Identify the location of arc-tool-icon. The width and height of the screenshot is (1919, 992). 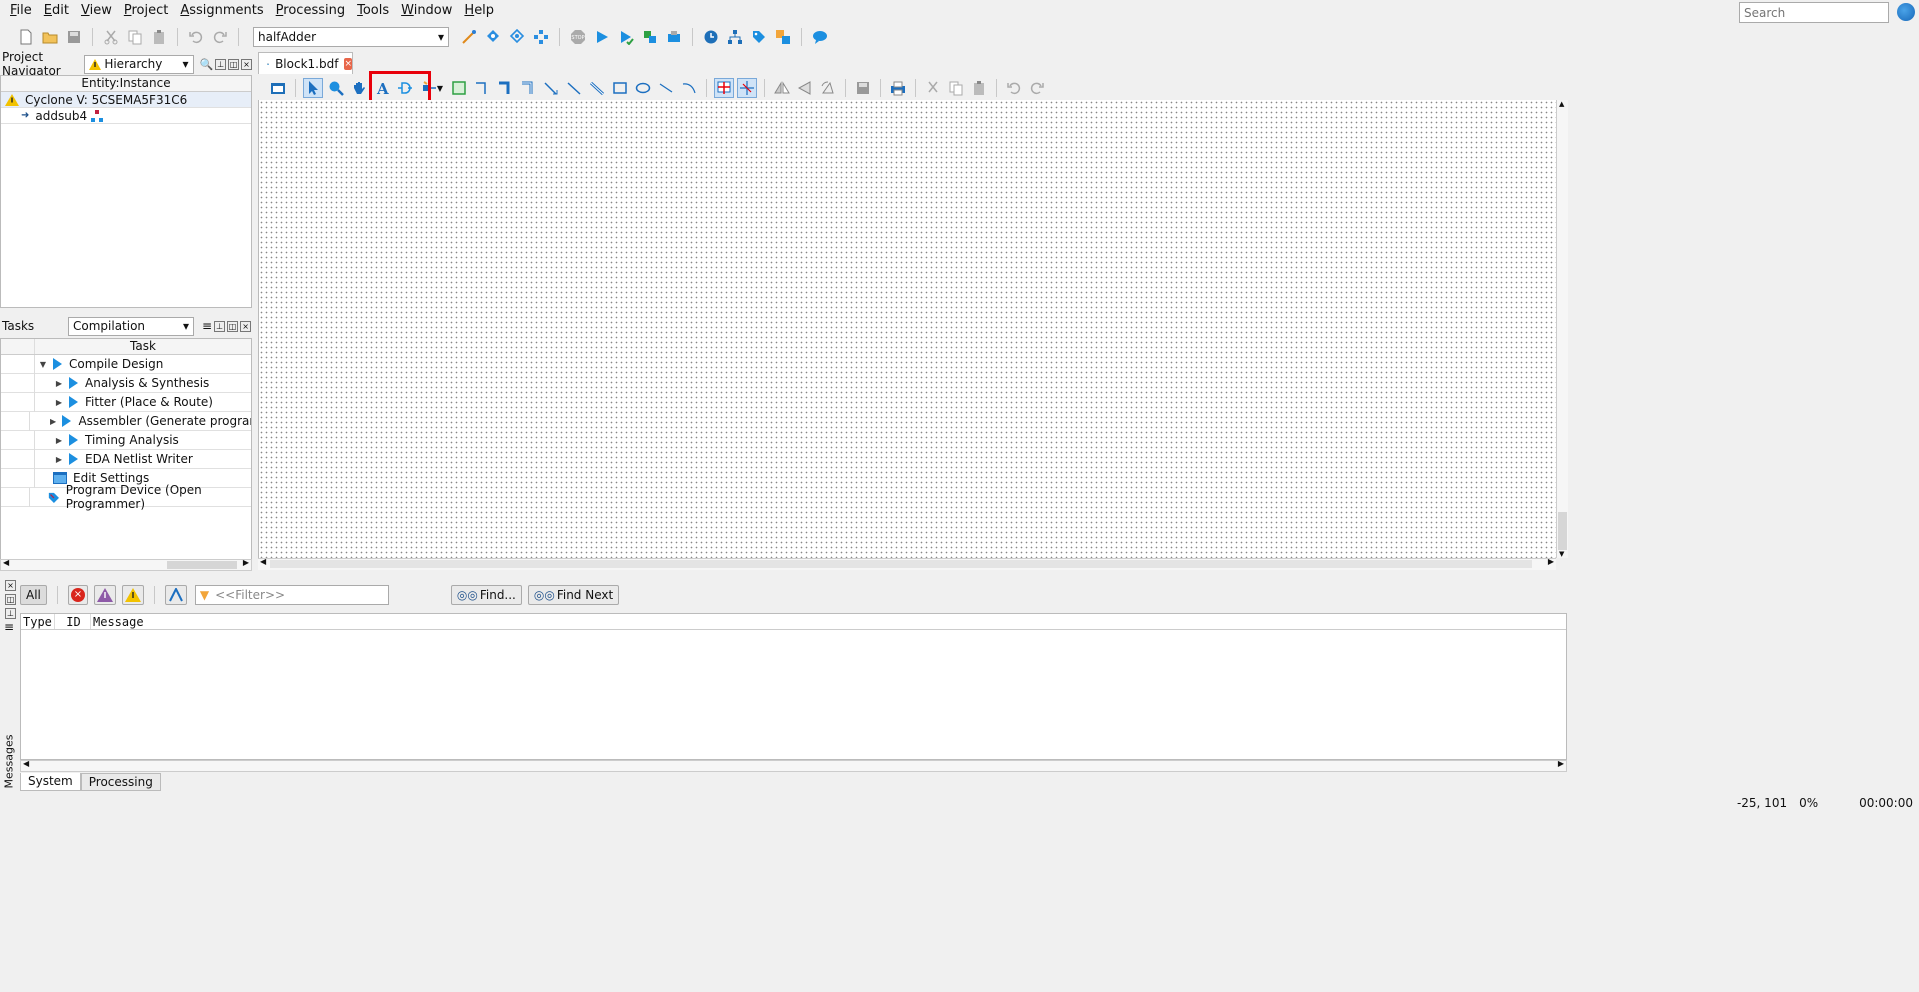
(689, 88).